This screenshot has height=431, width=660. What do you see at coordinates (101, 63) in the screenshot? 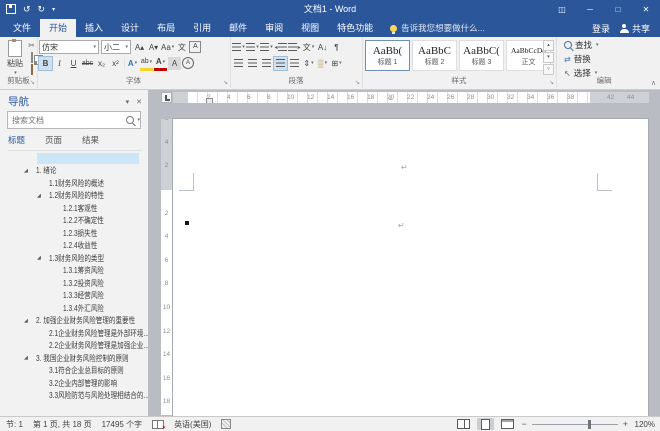
I see `subscript-button: x₂` at bounding box center [101, 63].